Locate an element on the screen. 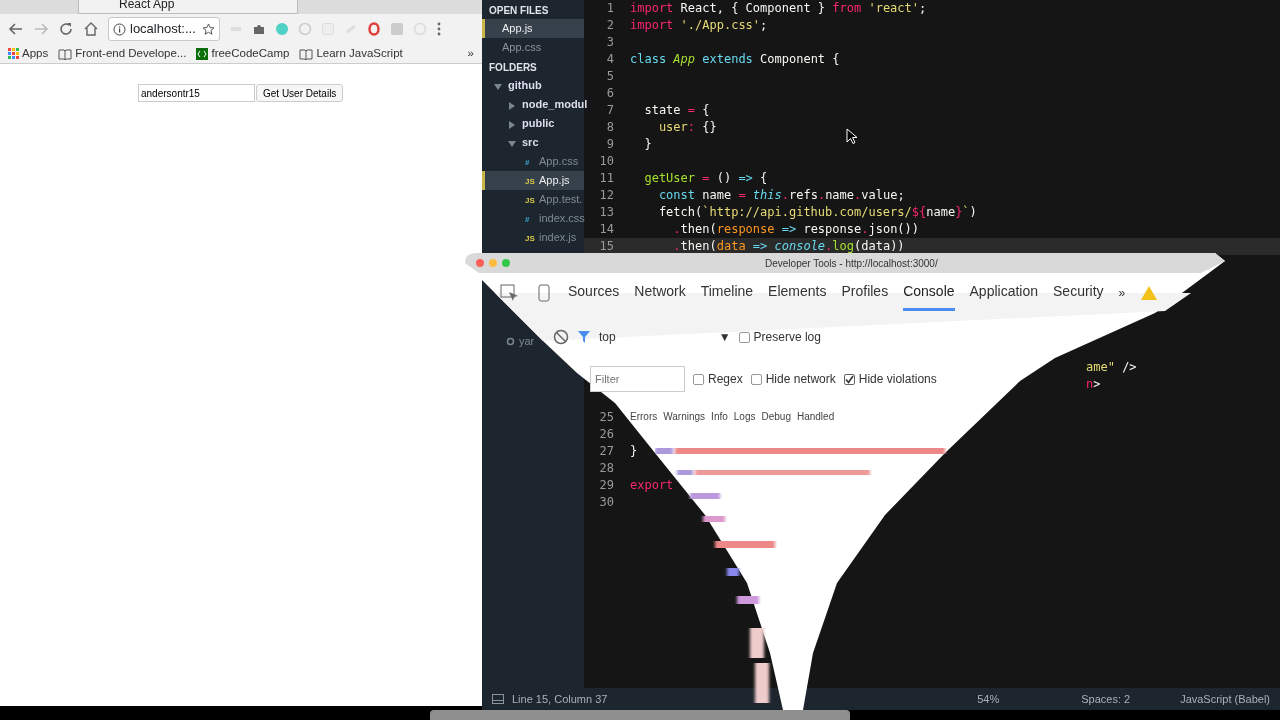 Image resolution: width=1280 pixels, height=720 pixels. forward-icon is located at coordinates (41, 29).